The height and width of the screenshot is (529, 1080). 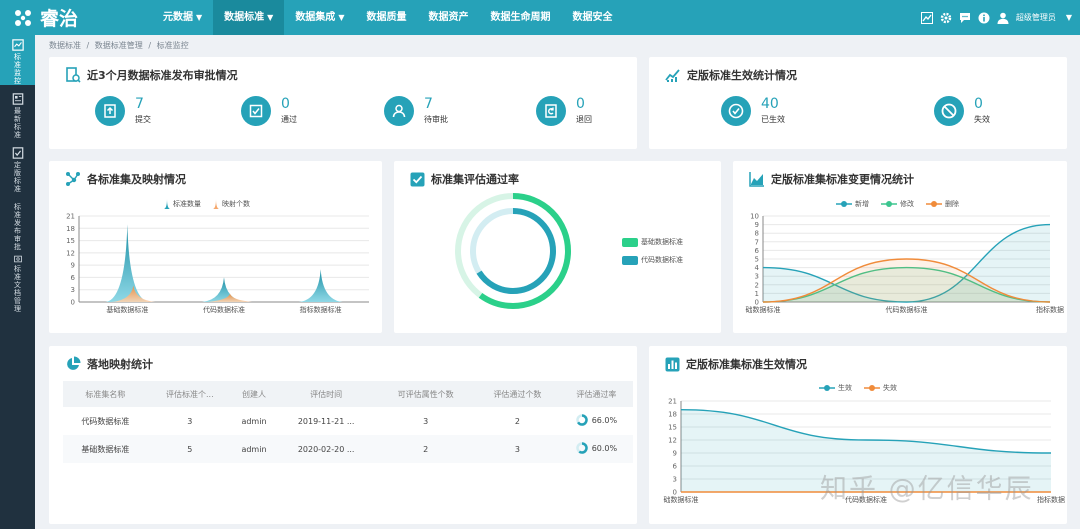 I want to click on standard-set-link: 代码数据标准, so click(x=105, y=421).